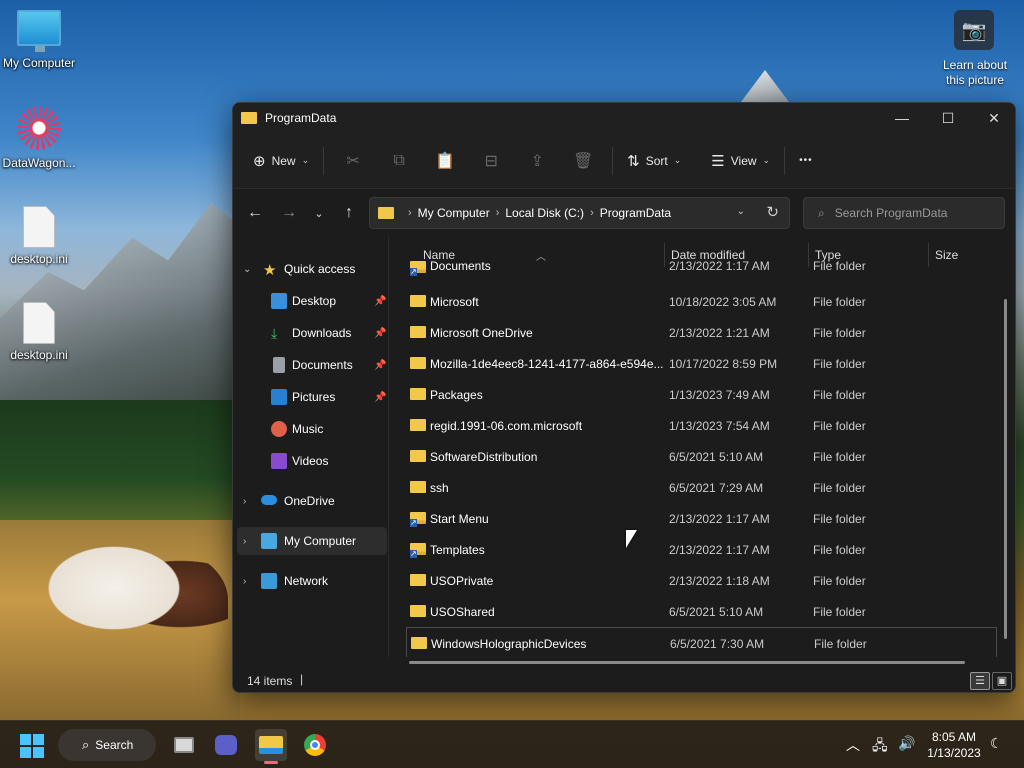 This screenshot has height=768, width=1024. What do you see at coordinates (445, 161) in the screenshot?
I see `paste-icon: 📋` at bounding box center [445, 161].